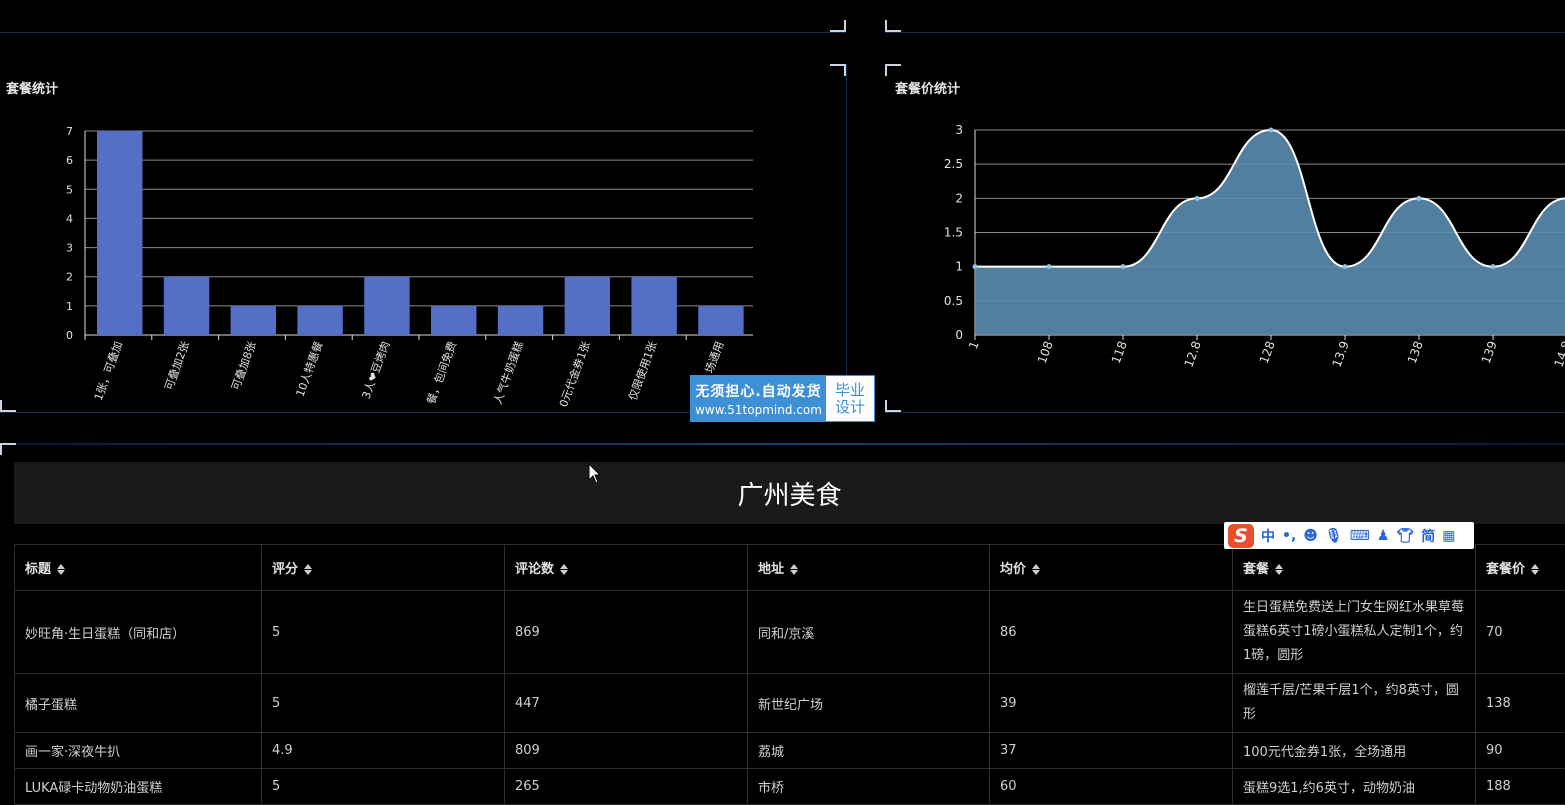 This screenshot has height=805, width=1565. What do you see at coordinates (138, 568) in the screenshot?
I see `column-header-title: 标题` at bounding box center [138, 568].